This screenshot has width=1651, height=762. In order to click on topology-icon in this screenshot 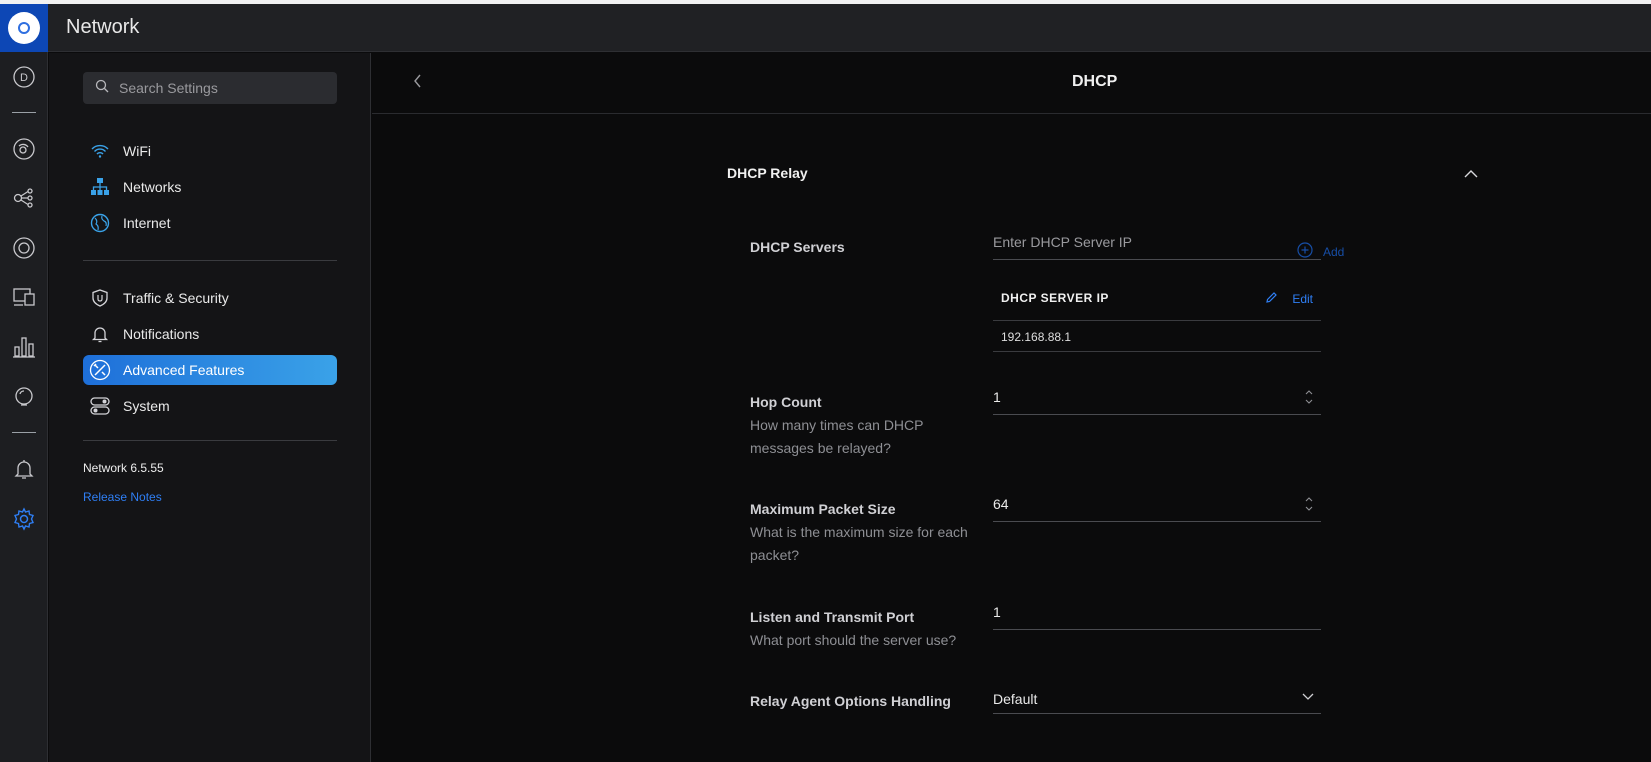, I will do `click(24, 149)`.